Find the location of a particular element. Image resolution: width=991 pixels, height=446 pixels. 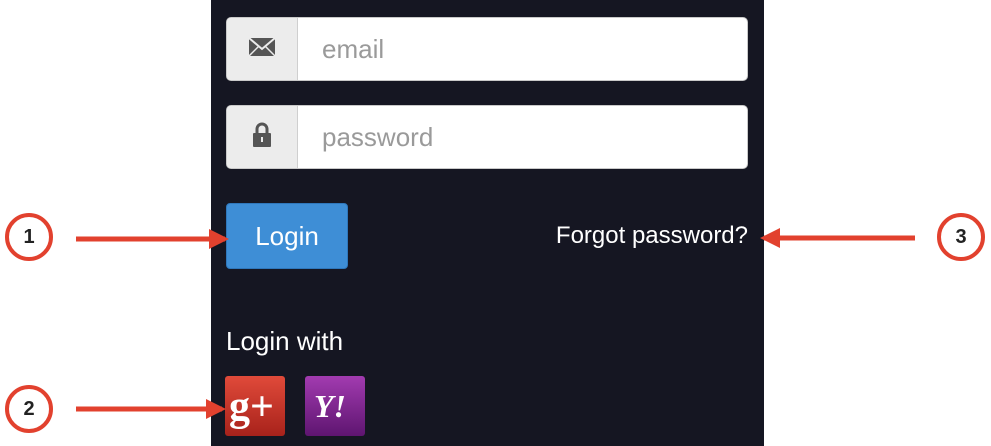

password-field-group is located at coordinates (487, 137).